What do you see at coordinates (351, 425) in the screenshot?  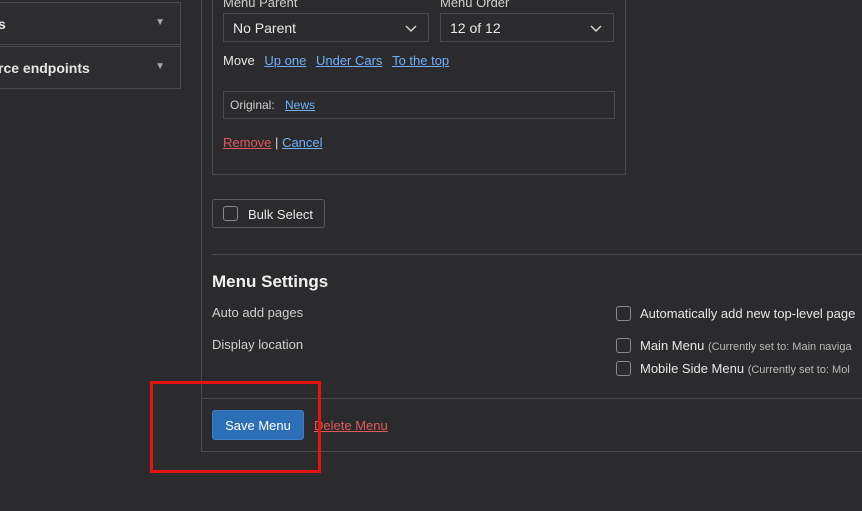 I see `delete-menu-link: Delete Menu` at bounding box center [351, 425].